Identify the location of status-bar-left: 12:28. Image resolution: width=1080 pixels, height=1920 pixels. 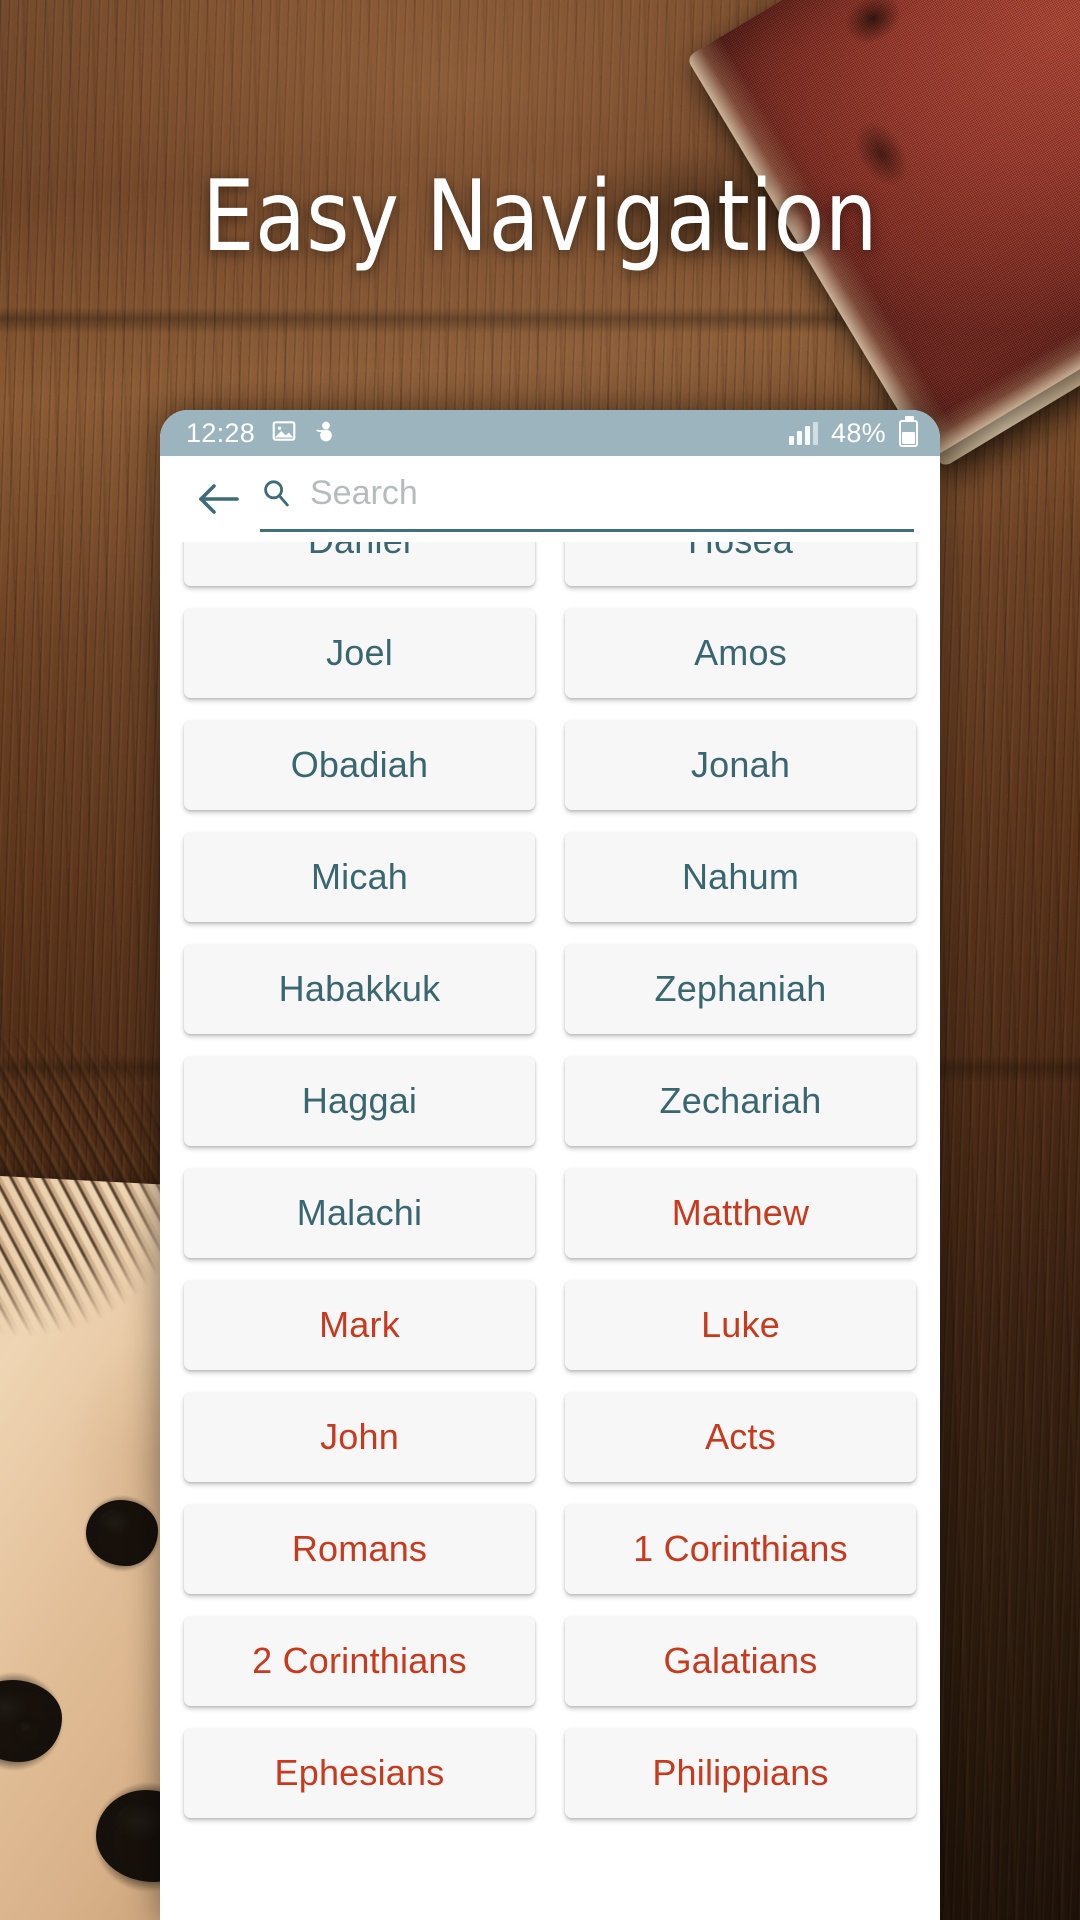
(262, 433).